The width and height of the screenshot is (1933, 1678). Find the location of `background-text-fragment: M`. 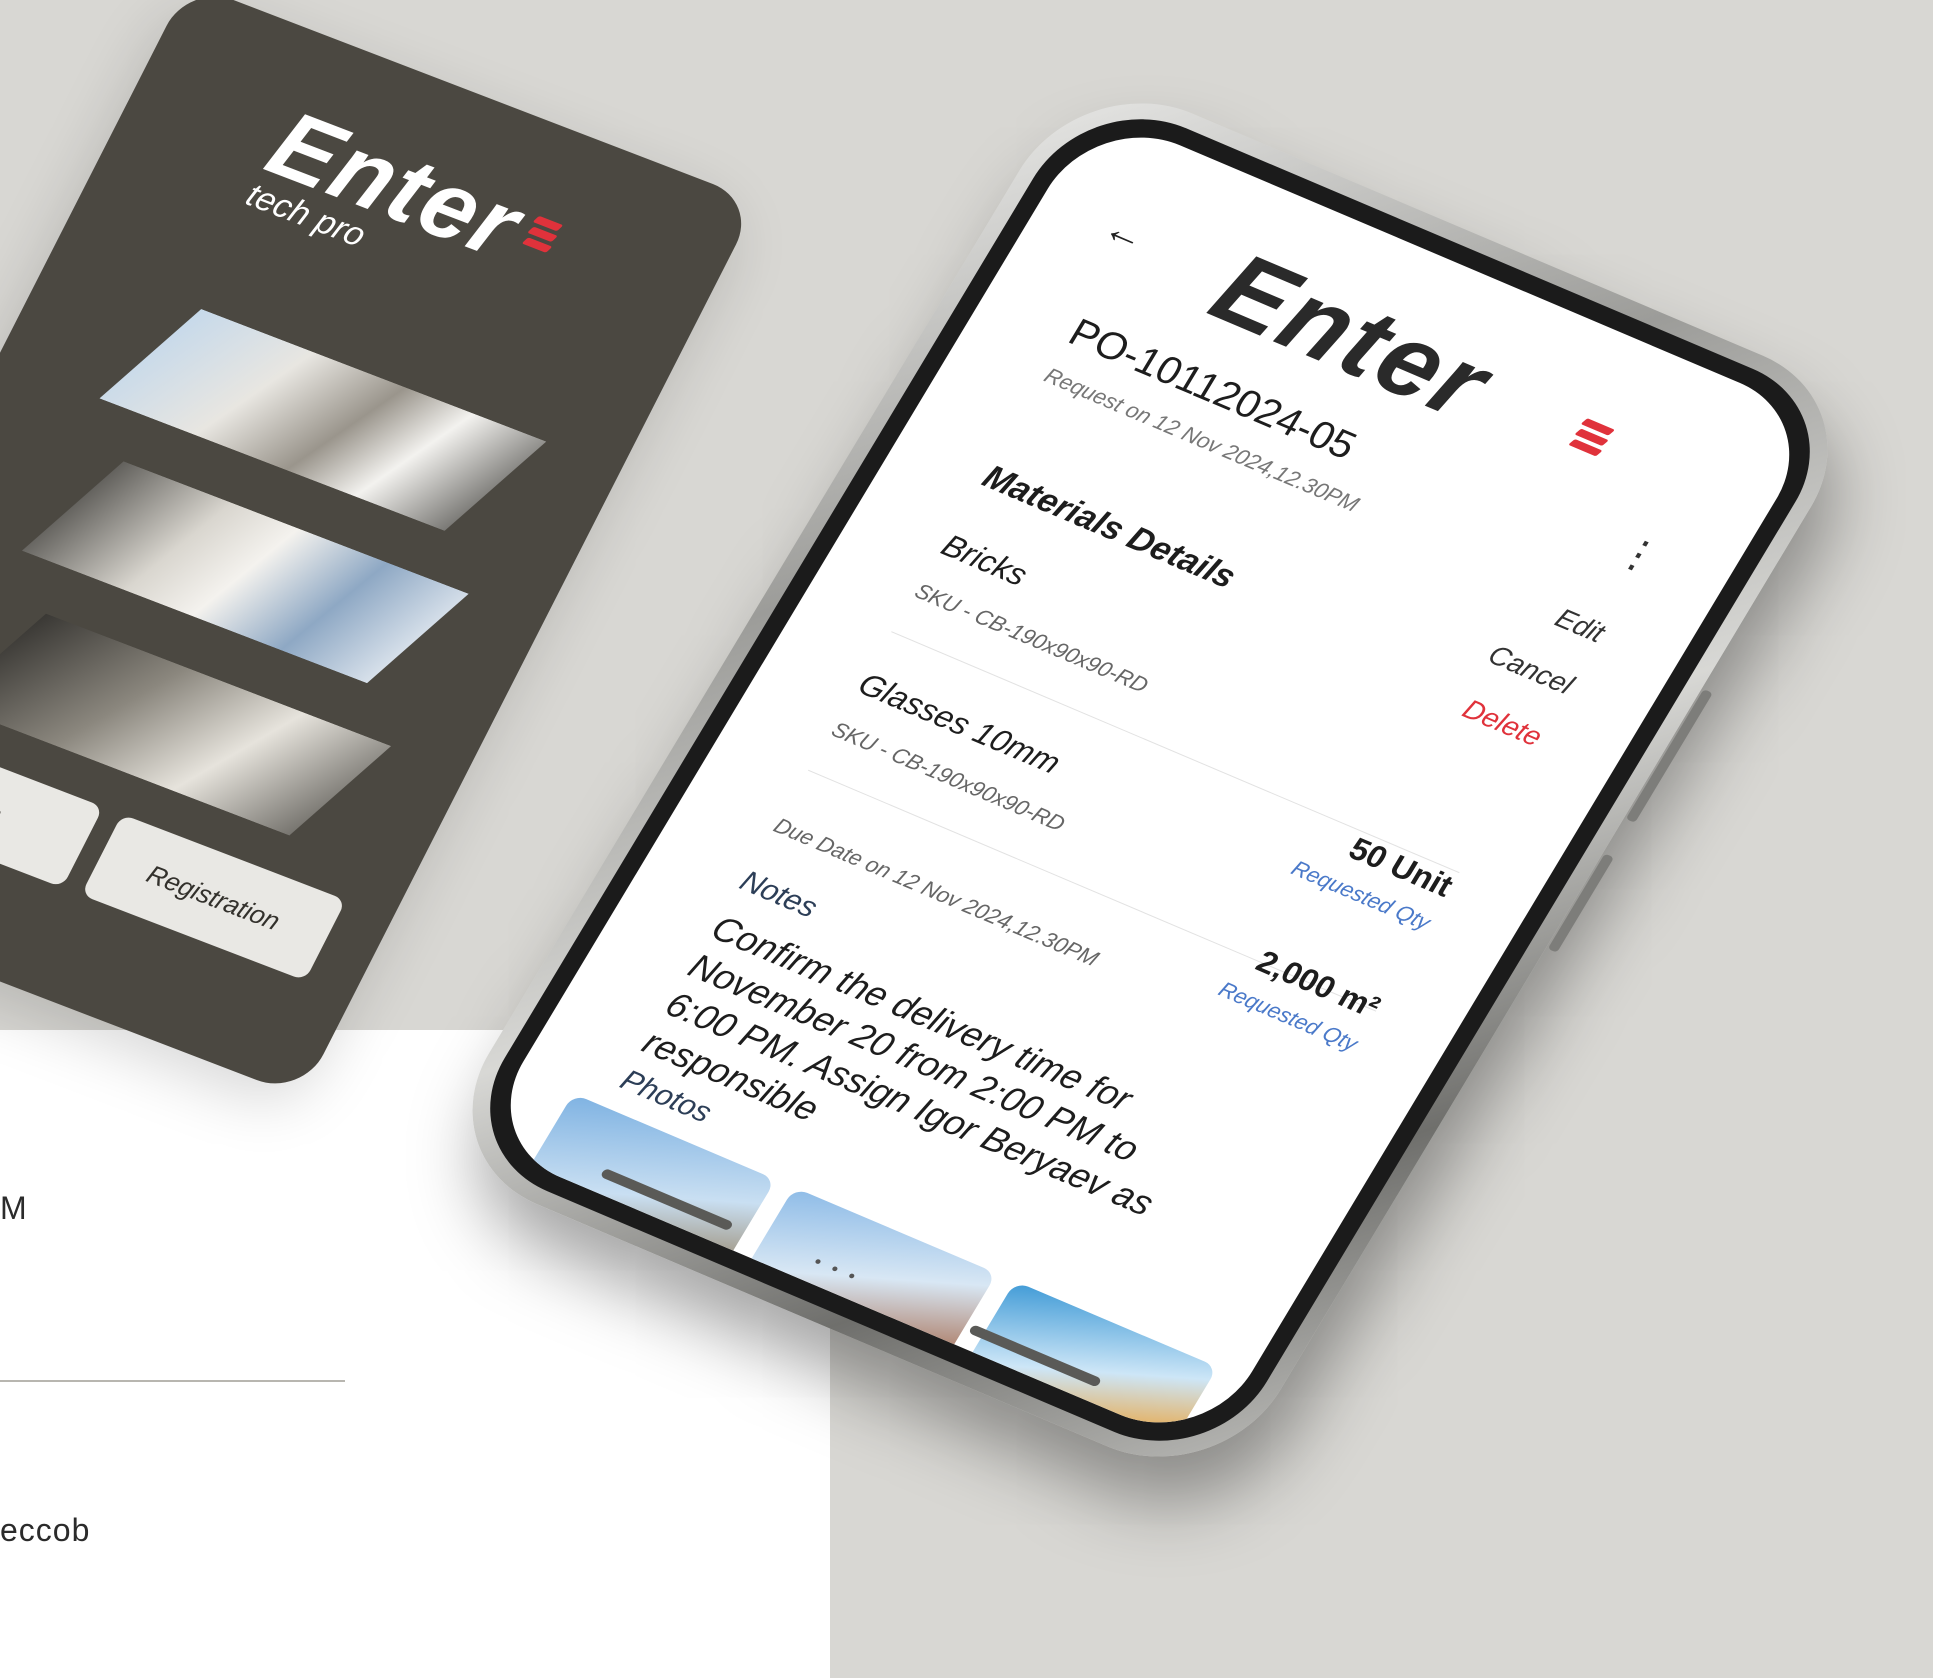

background-text-fragment: M is located at coordinates (14, 1208).